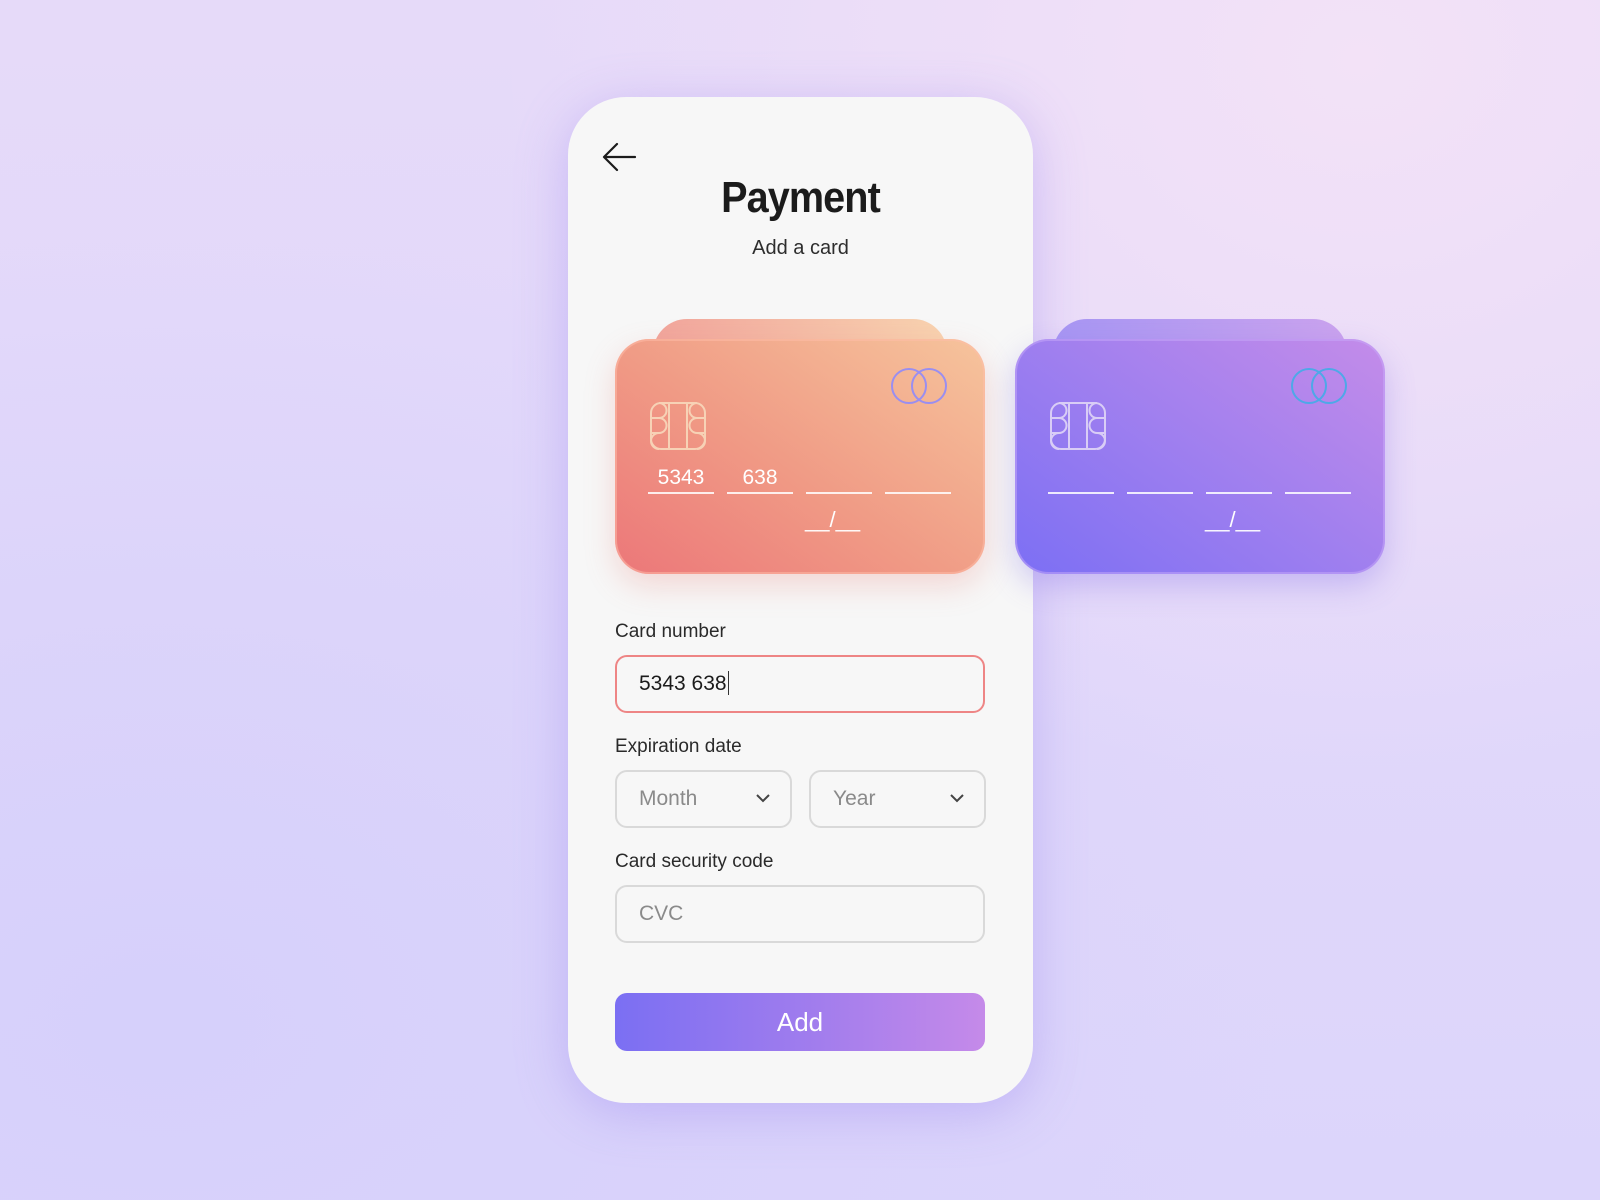  What do you see at coordinates (678, 746) in the screenshot?
I see `expiration-date-label: Expiration date` at bounding box center [678, 746].